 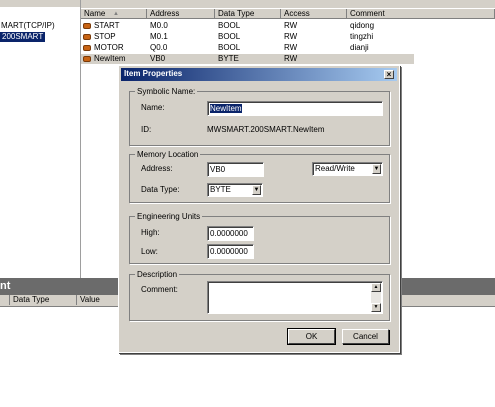 What do you see at coordinates (235, 169) in the screenshot?
I see `address-input: VB0` at bounding box center [235, 169].